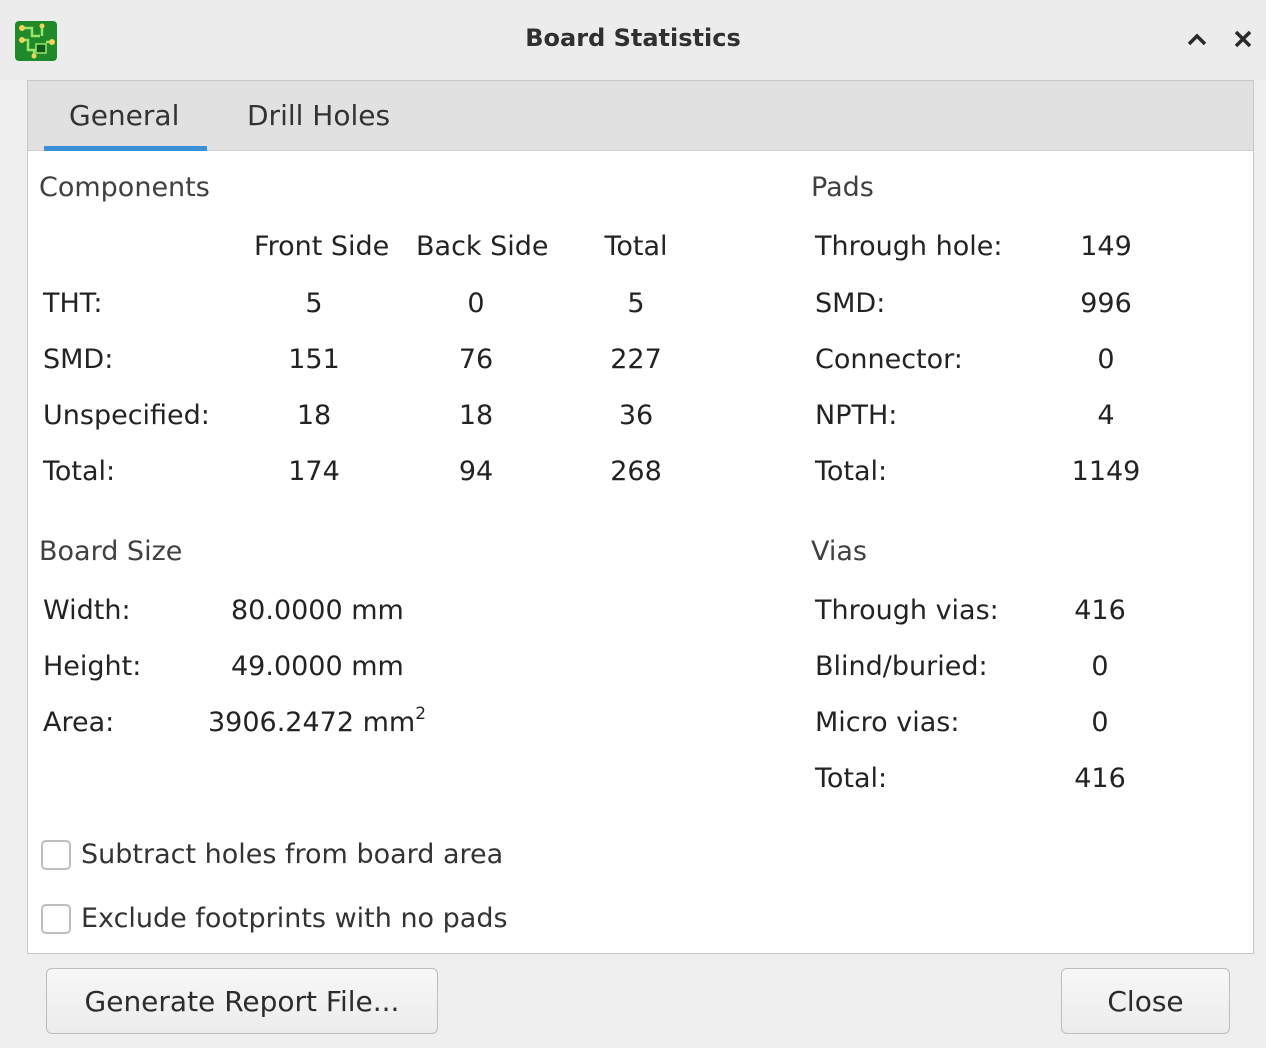 Image resolution: width=1266 pixels, height=1048 pixels. What do you see at coordinates (907, 610) in the screenshot?
I see `via-label: Through vias:` at bounding box center [907, 610].